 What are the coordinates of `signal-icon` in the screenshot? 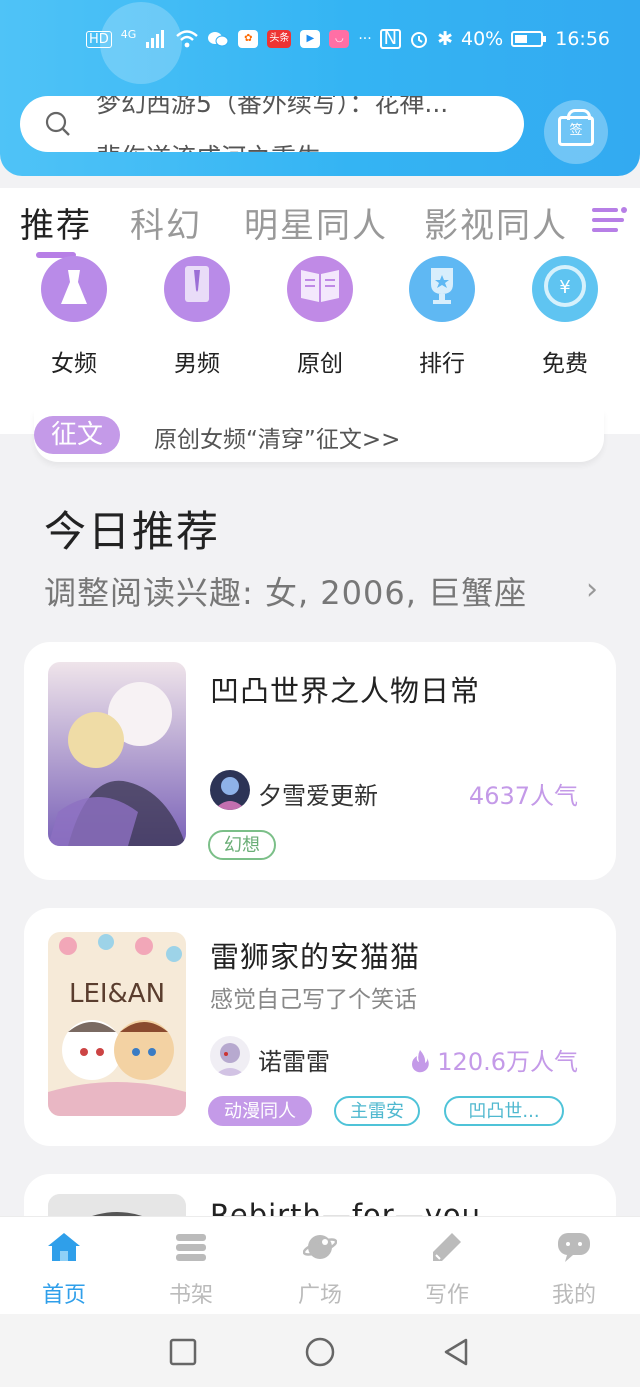 It's located at (155, 39).